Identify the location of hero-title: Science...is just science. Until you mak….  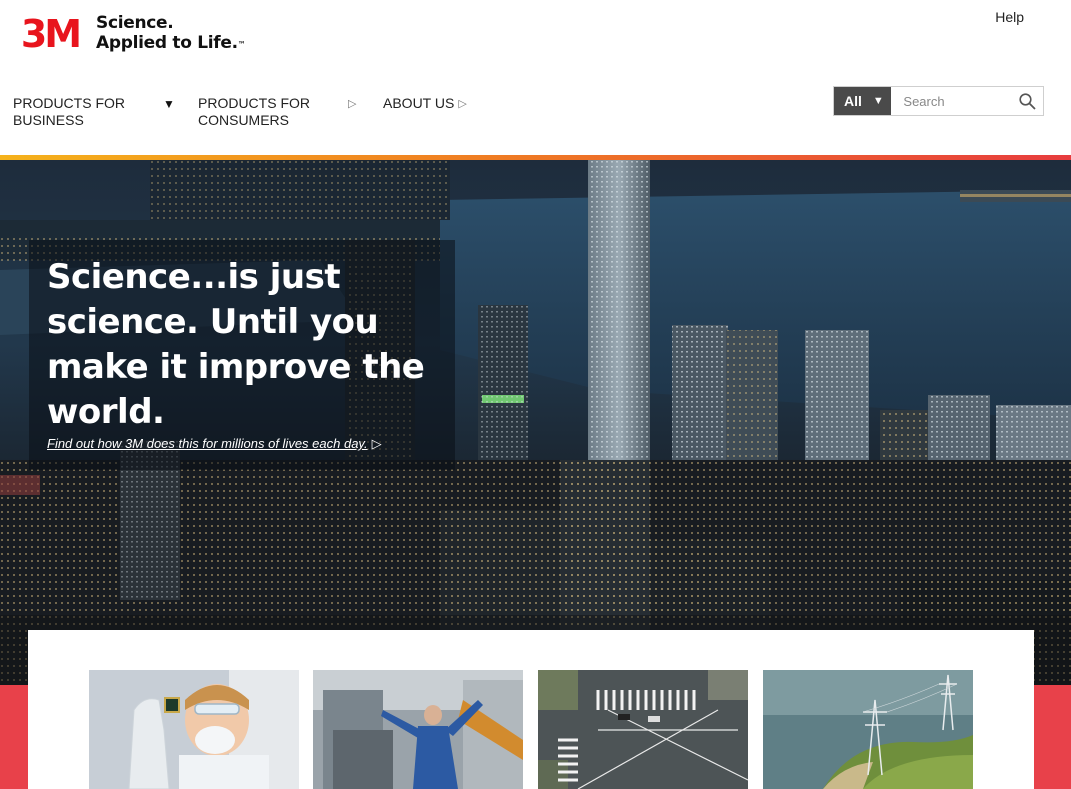
(236, 344).